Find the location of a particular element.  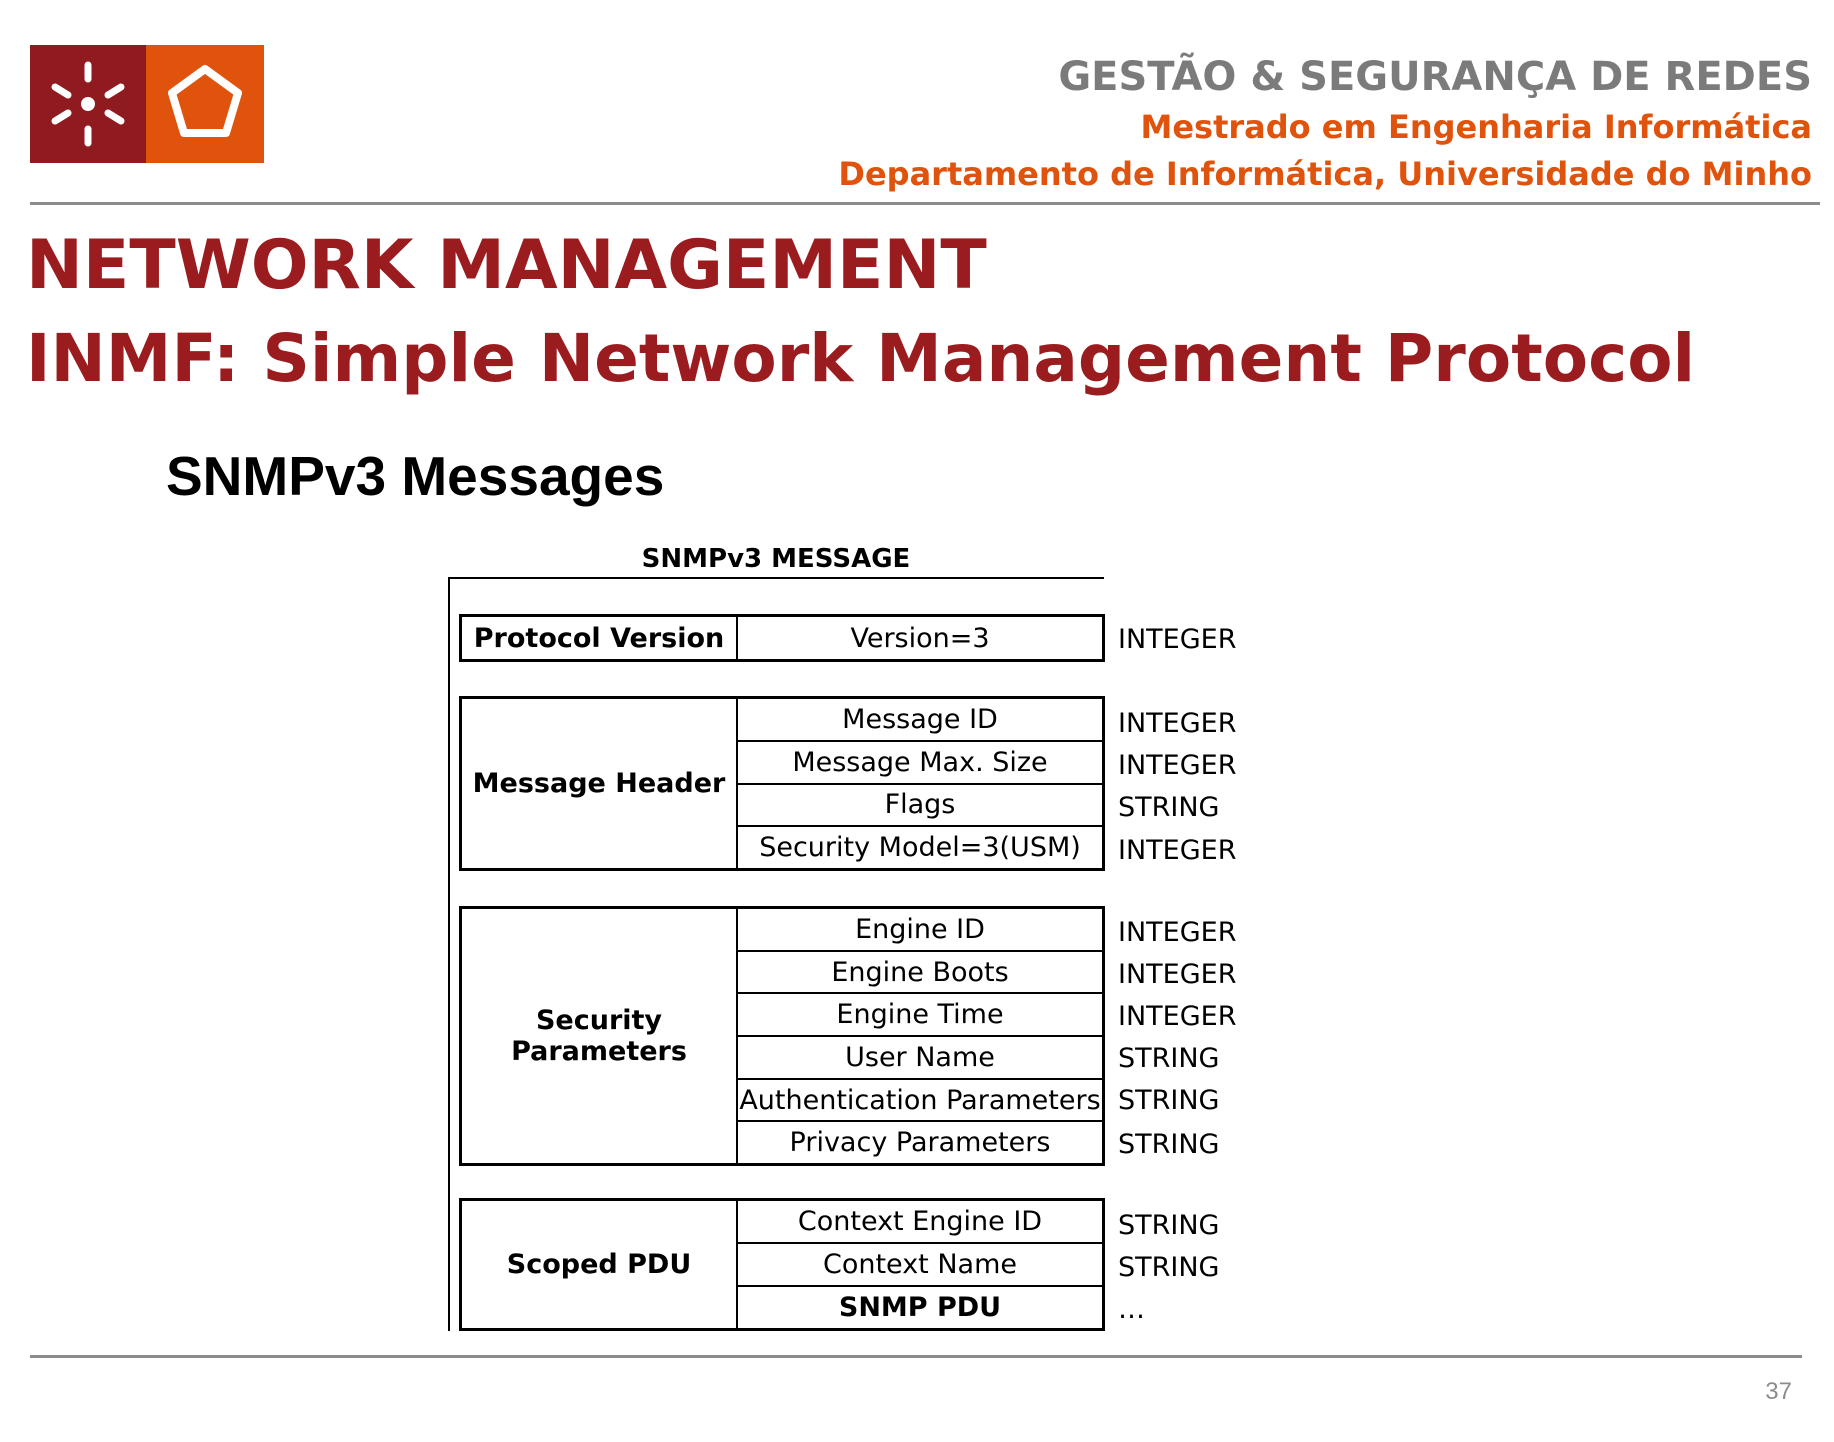

field-cell: Authentication Parameters is located at coordinates (920, 1101).